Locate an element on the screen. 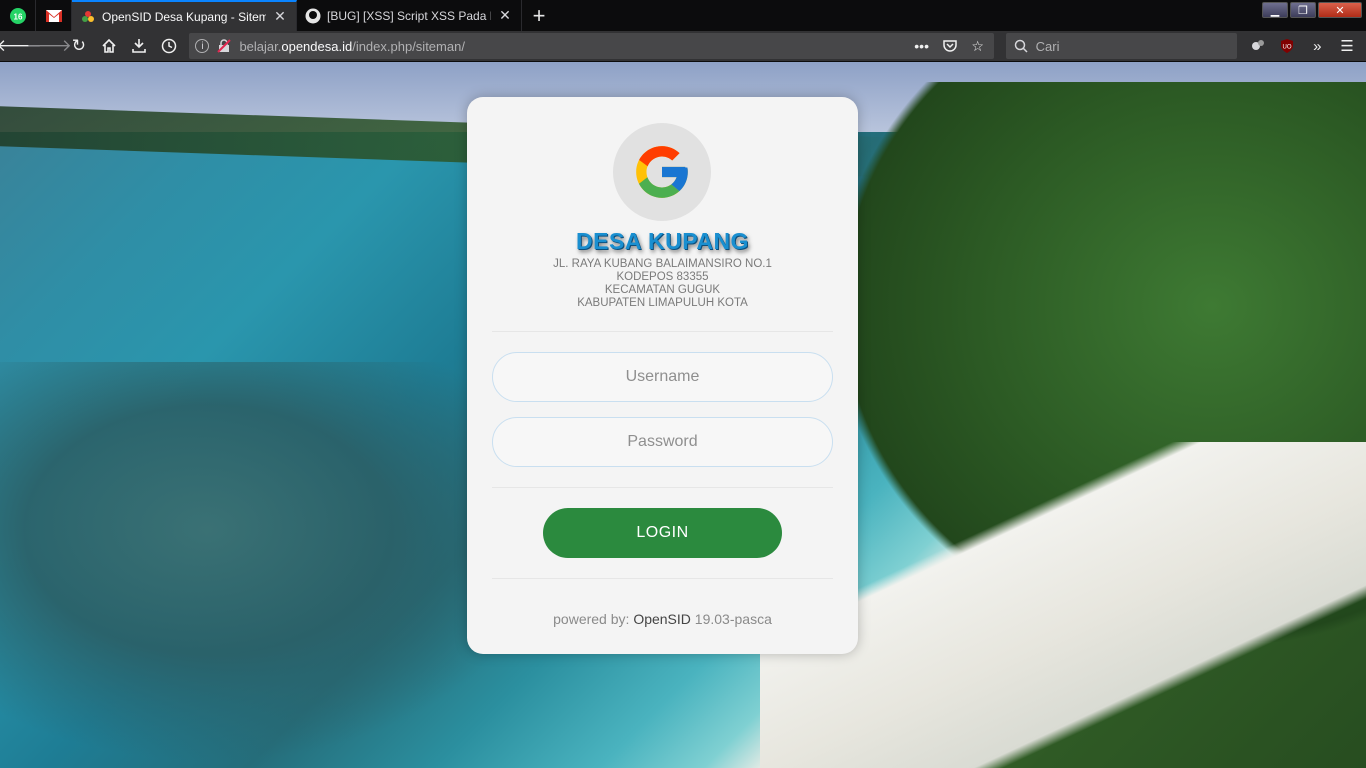 This screenshot has height=768, width=1366. maximize-icon: ❐ is located at coordinates (1303, 10).